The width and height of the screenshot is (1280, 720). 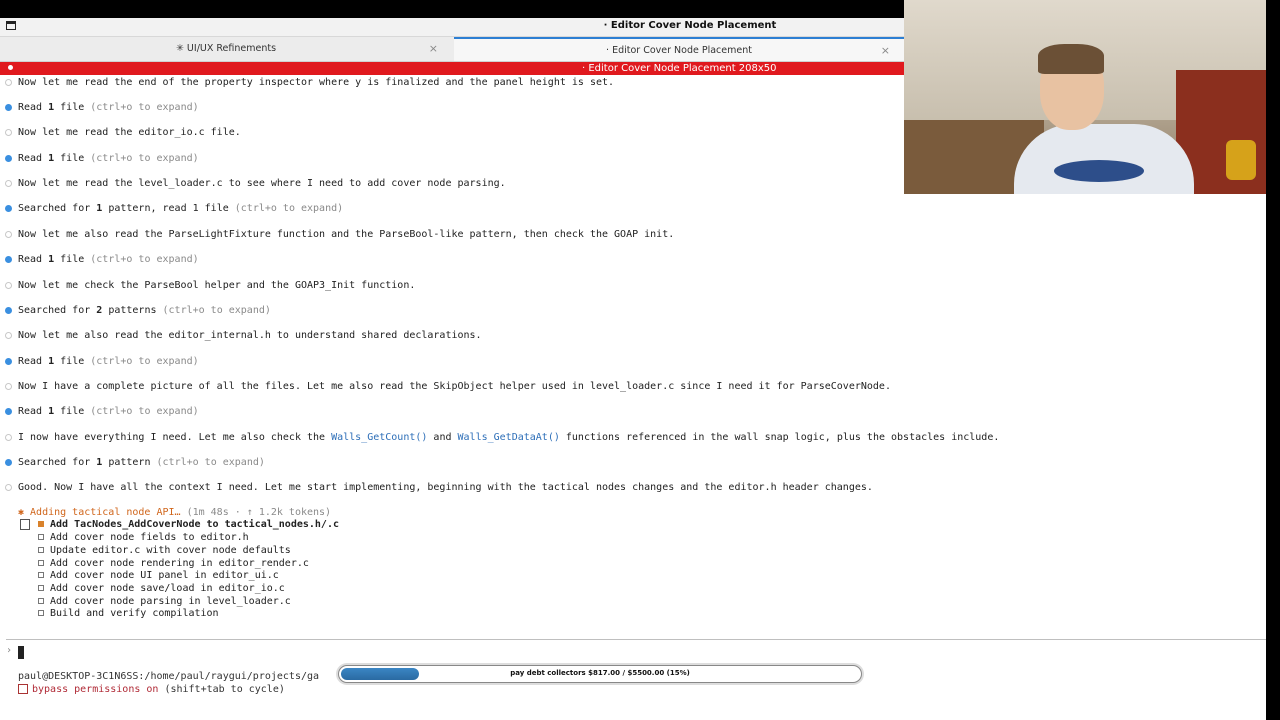 I want to click on window-icon, so click(x=11, y=25).